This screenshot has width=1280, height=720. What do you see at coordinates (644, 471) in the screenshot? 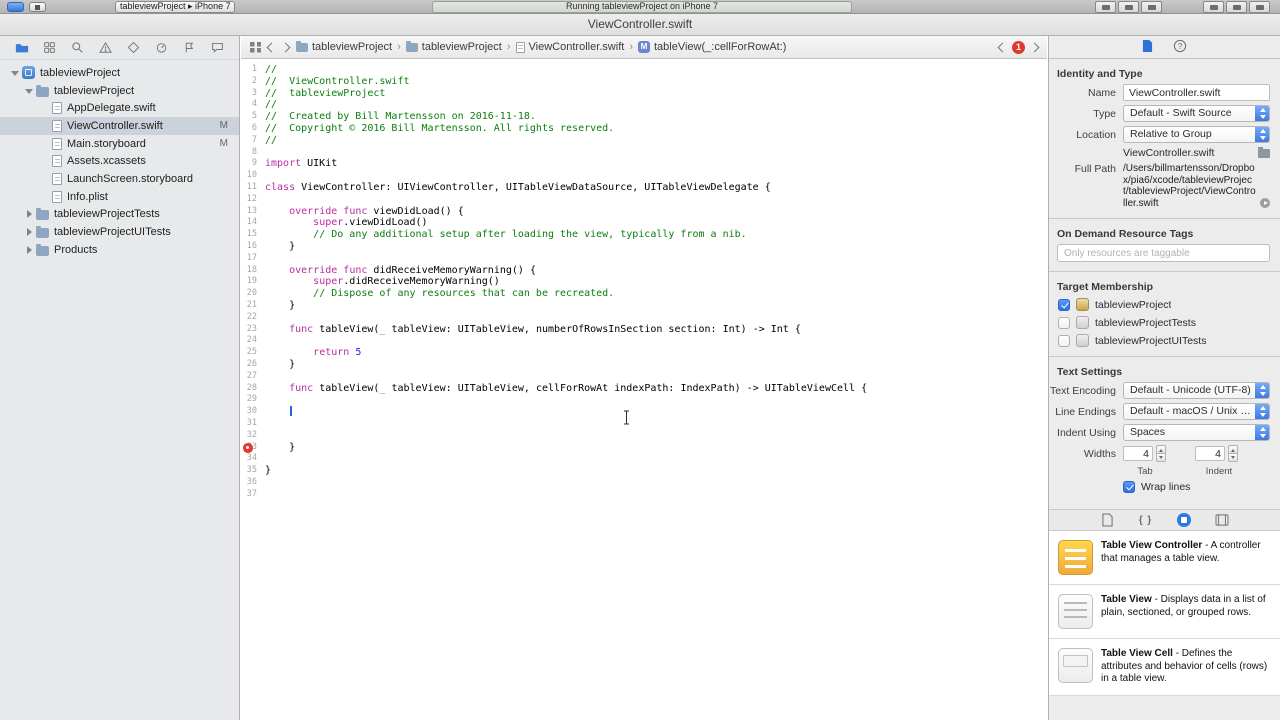
I see `code-line: 35}` at bounding box center [644, 471].